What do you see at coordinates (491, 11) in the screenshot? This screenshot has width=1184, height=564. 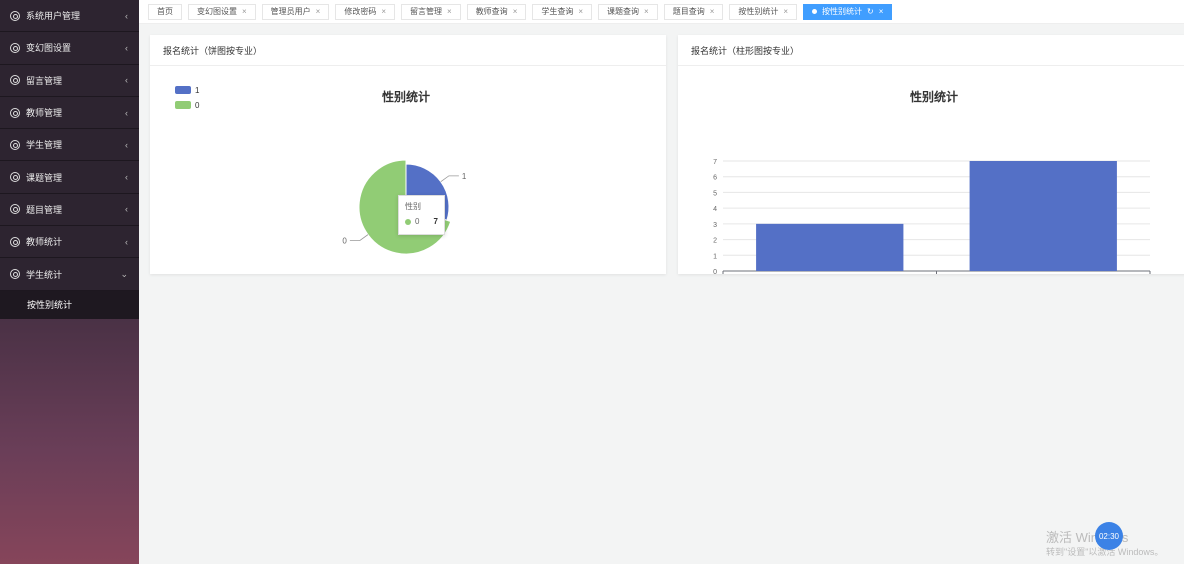 I see `tab-label: 教师查询` at bounding box center [491, 11].